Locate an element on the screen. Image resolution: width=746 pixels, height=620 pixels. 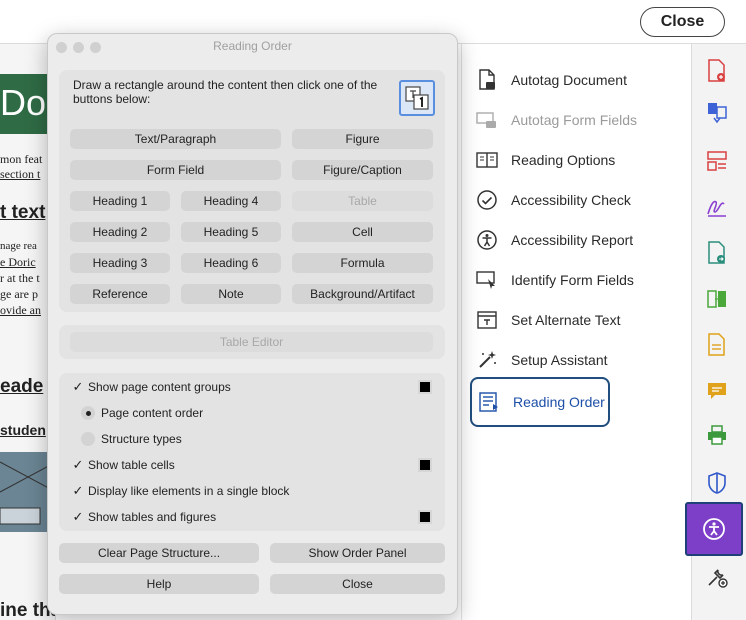
tool-label: Autotag Document is located at coordinates (569, 80).